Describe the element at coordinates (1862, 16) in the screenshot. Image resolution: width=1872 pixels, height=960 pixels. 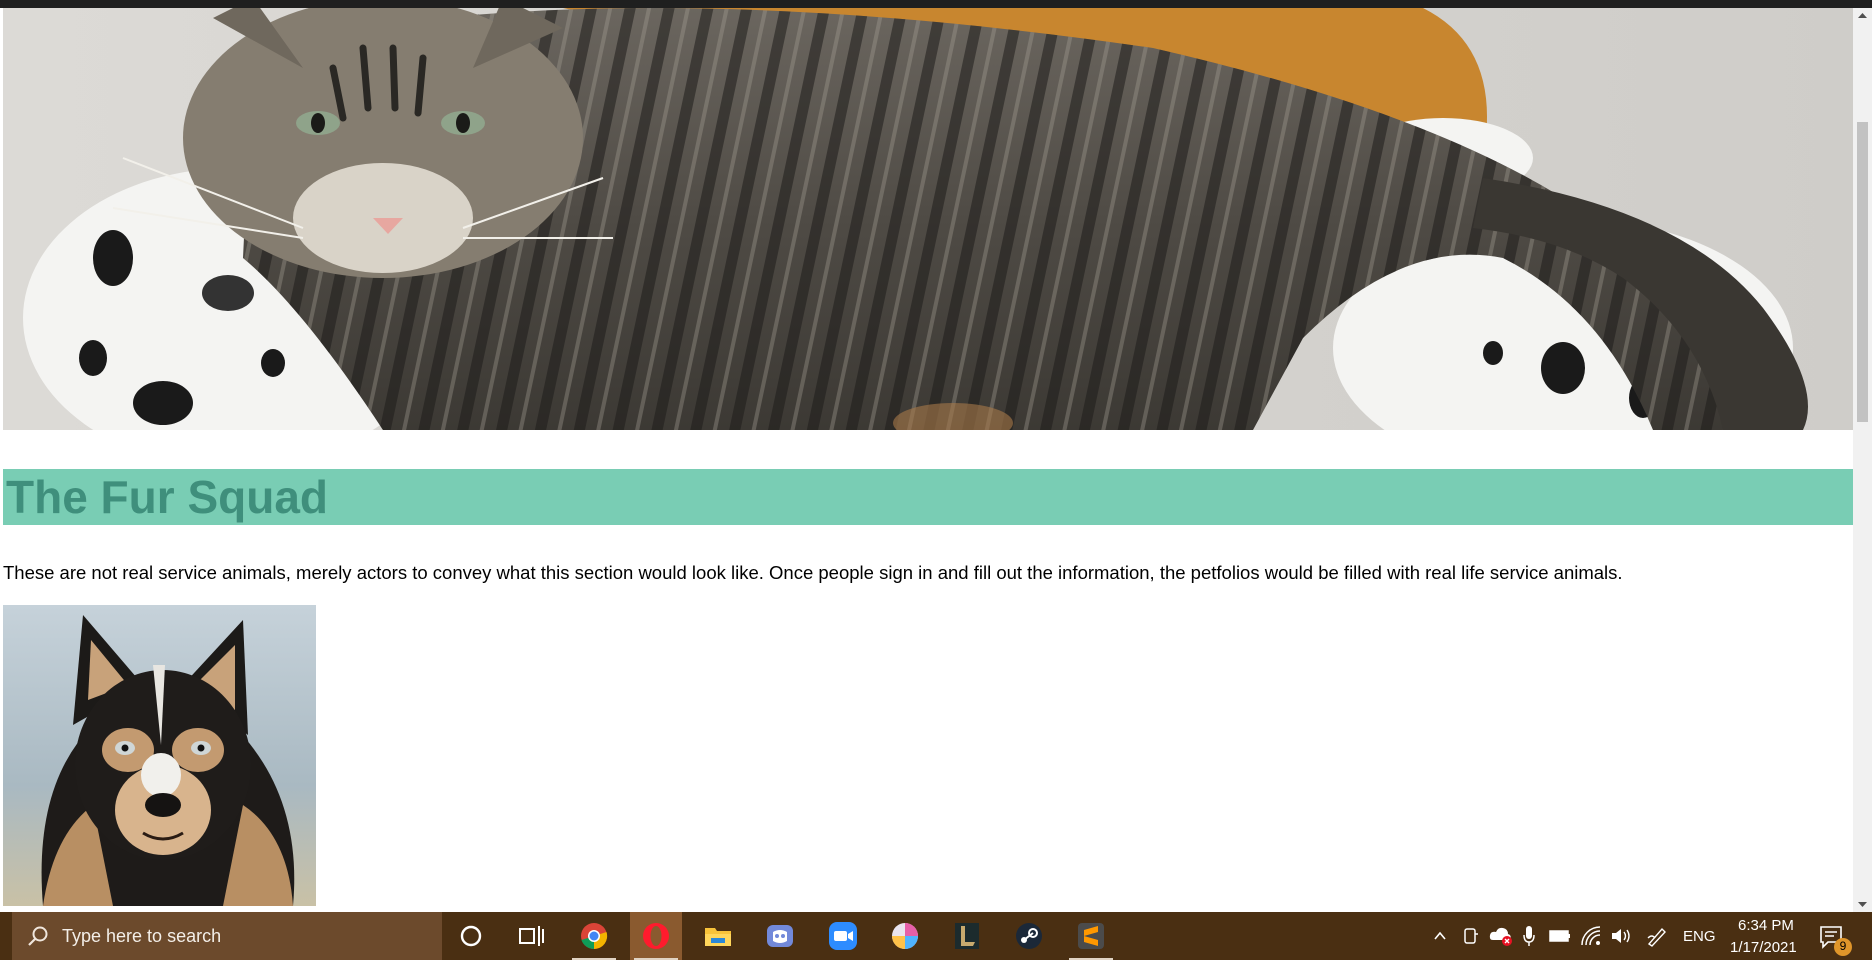
I see `scroll-up-arrow-icon` at that location.